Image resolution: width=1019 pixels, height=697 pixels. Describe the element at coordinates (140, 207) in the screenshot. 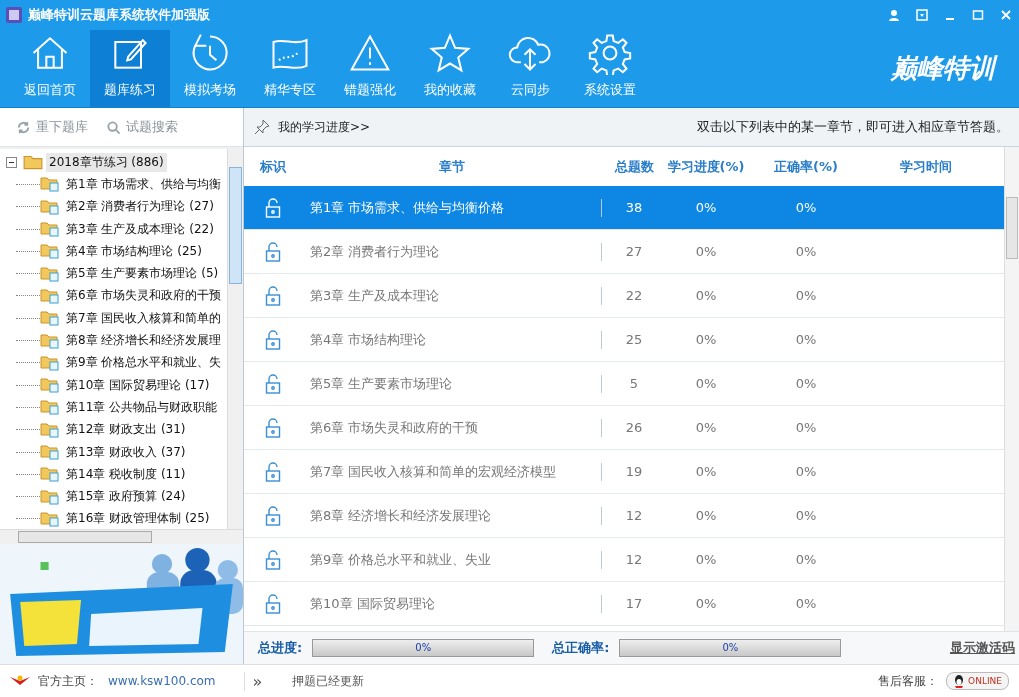

I see `tree-item: 第2章 消费者行为理论 (27)` at that location.